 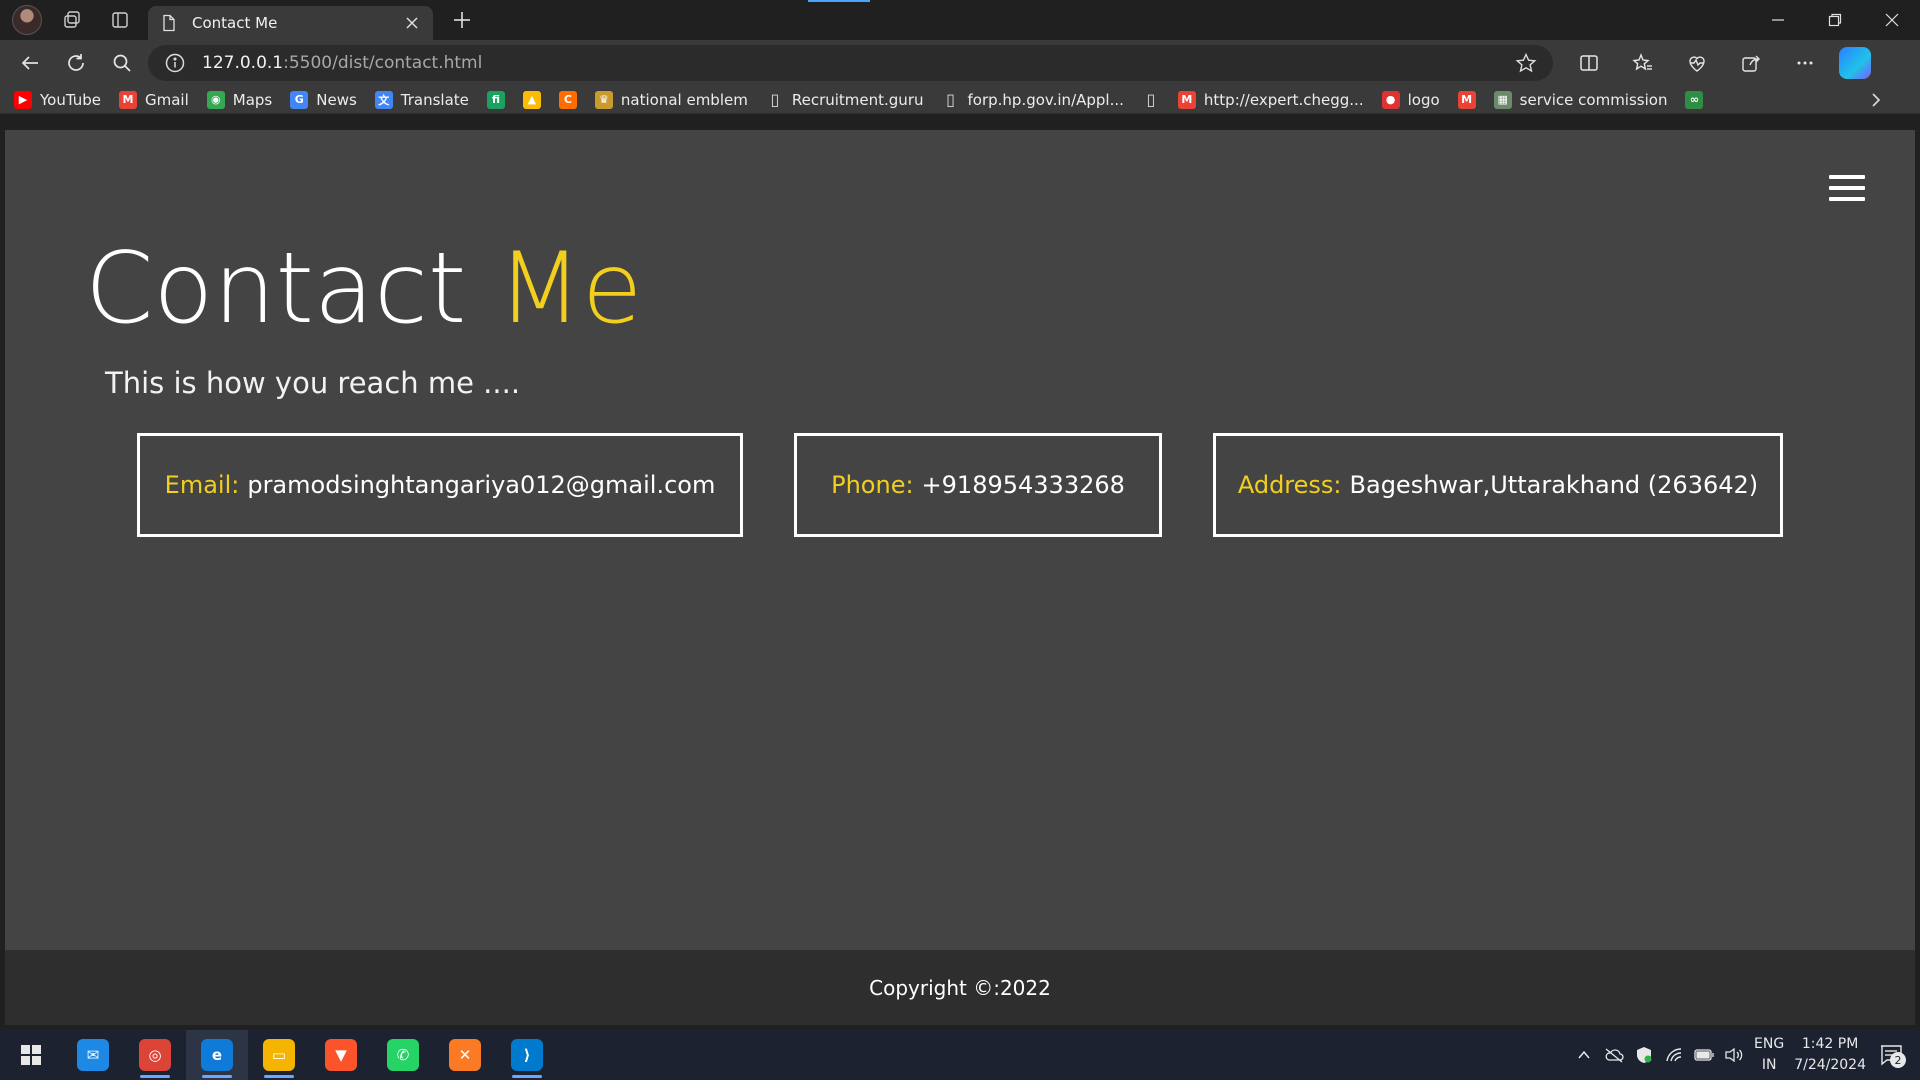 I want to click on address-label: Address:, so click(x=1289, y=485).